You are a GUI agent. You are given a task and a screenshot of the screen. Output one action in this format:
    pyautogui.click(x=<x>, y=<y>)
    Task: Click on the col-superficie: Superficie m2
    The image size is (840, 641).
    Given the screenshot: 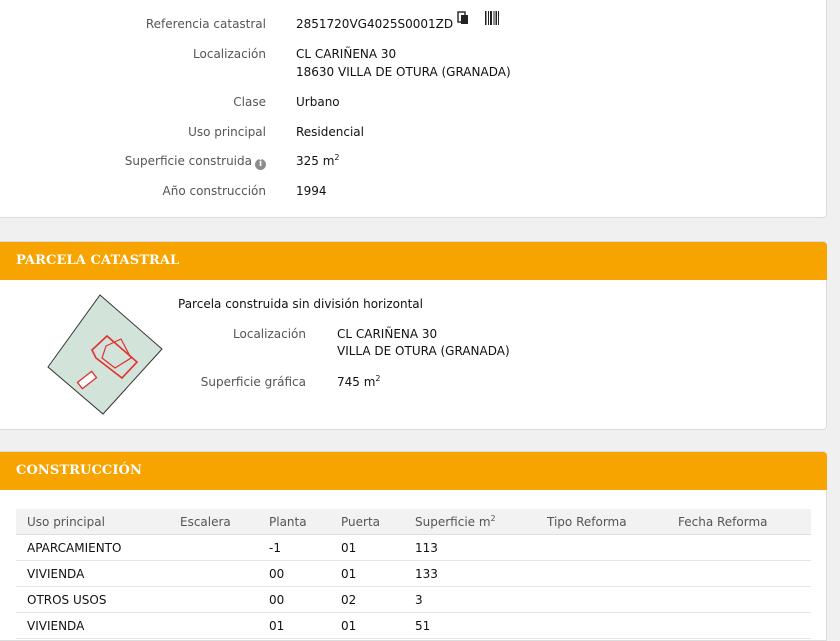 What is the action you would take?
    pyautogui.click(x=470, y=522)
    